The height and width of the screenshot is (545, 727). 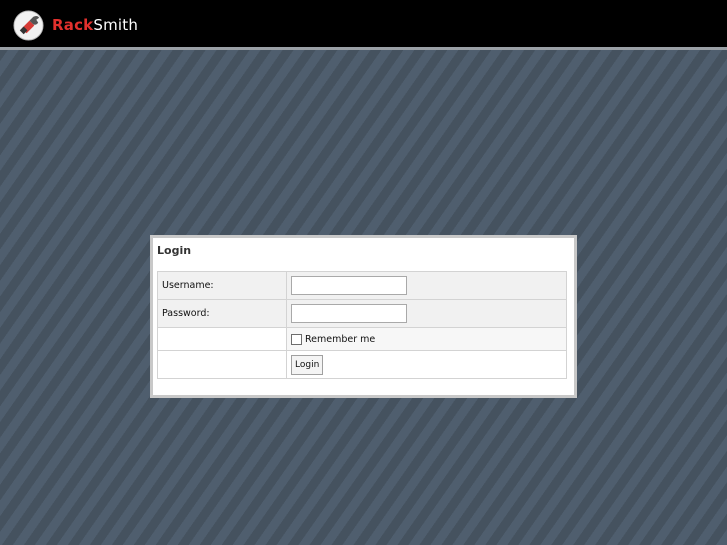 I want to click on password-row: Password:, so click(x=362, y=313).